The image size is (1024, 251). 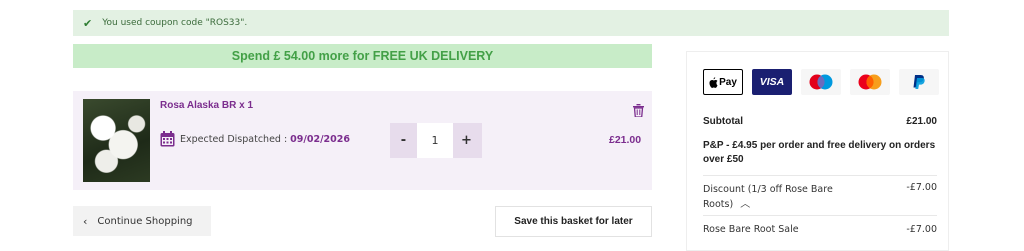 What do you see at coordinates (870, 82) in the screenshot?
I see `mastercard-icon` at bounding box center [870, 82].